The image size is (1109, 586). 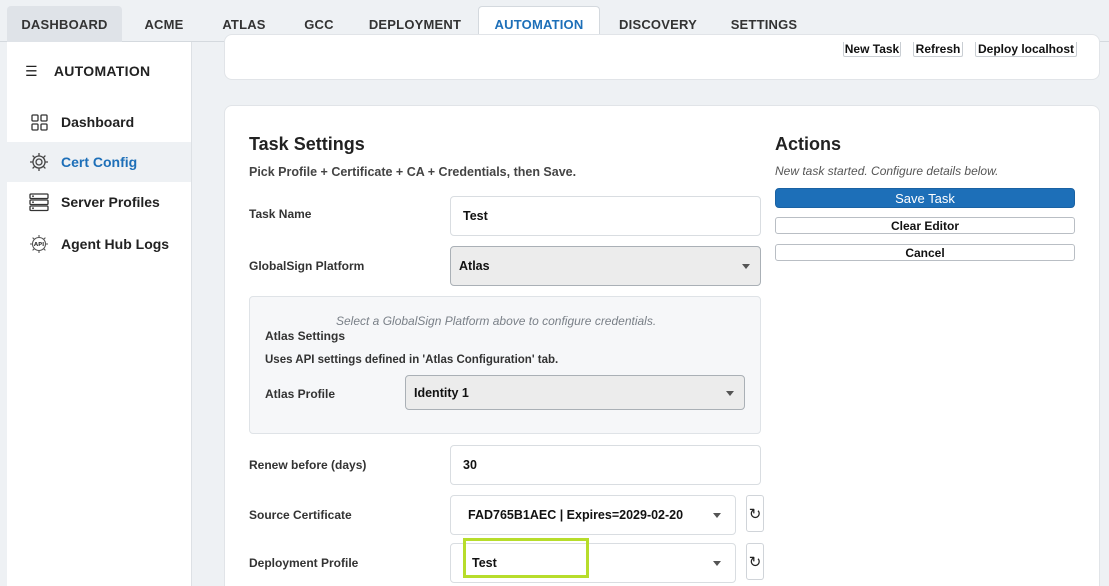 I want to click on platform-label: GlobalSign Platform, so click(x=307, y=266).